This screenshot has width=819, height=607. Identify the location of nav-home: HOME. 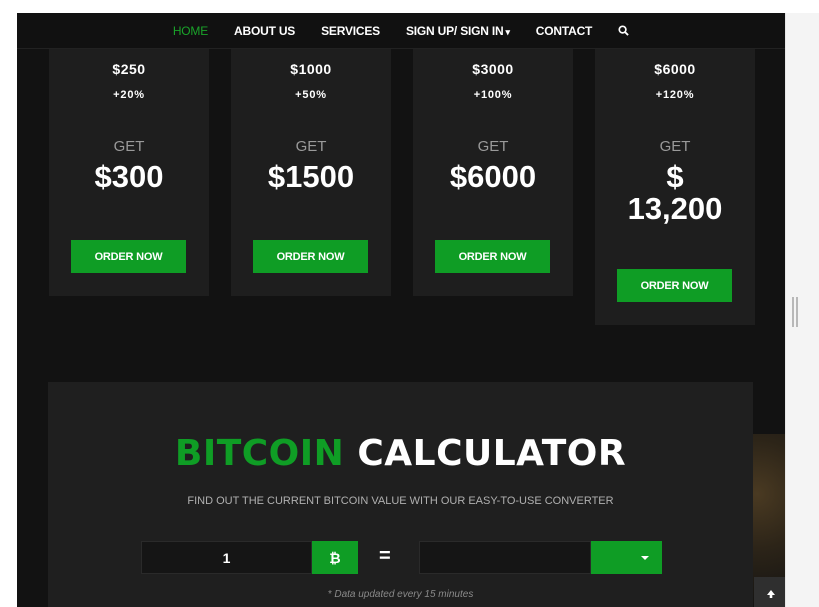
(190, 31).